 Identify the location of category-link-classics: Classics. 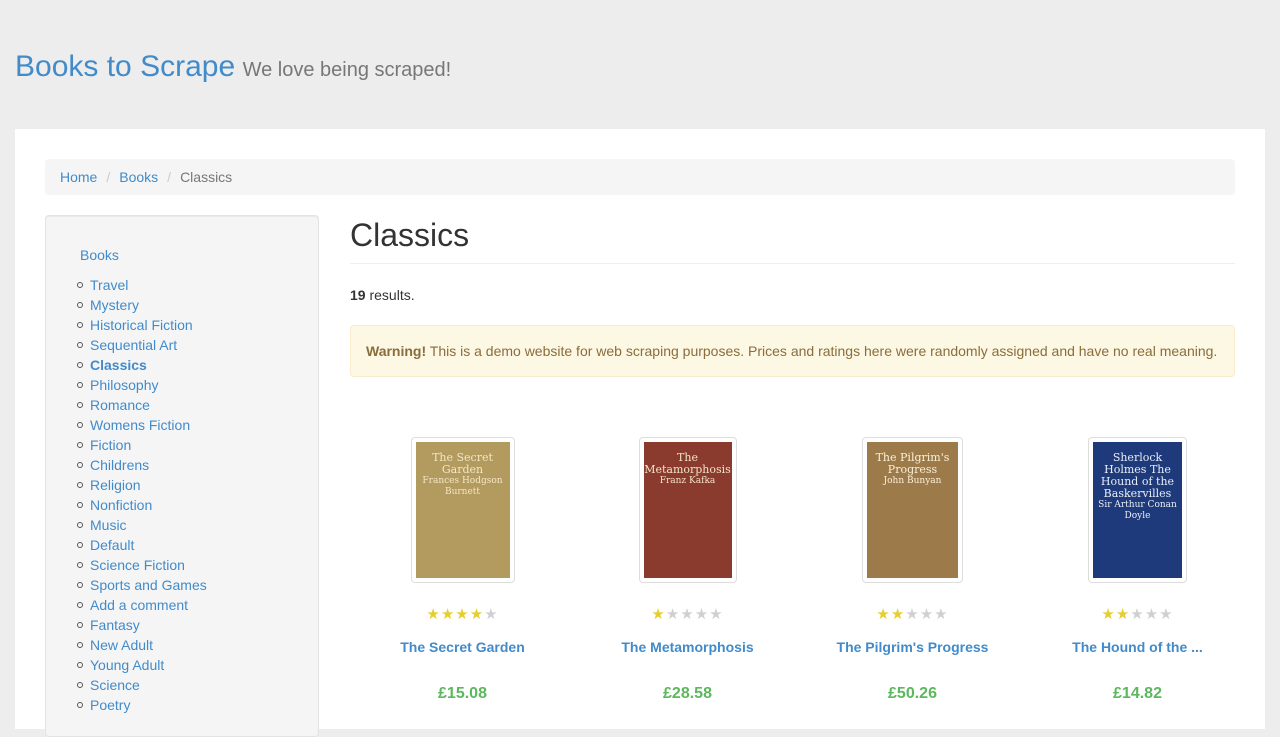
(118, 365).